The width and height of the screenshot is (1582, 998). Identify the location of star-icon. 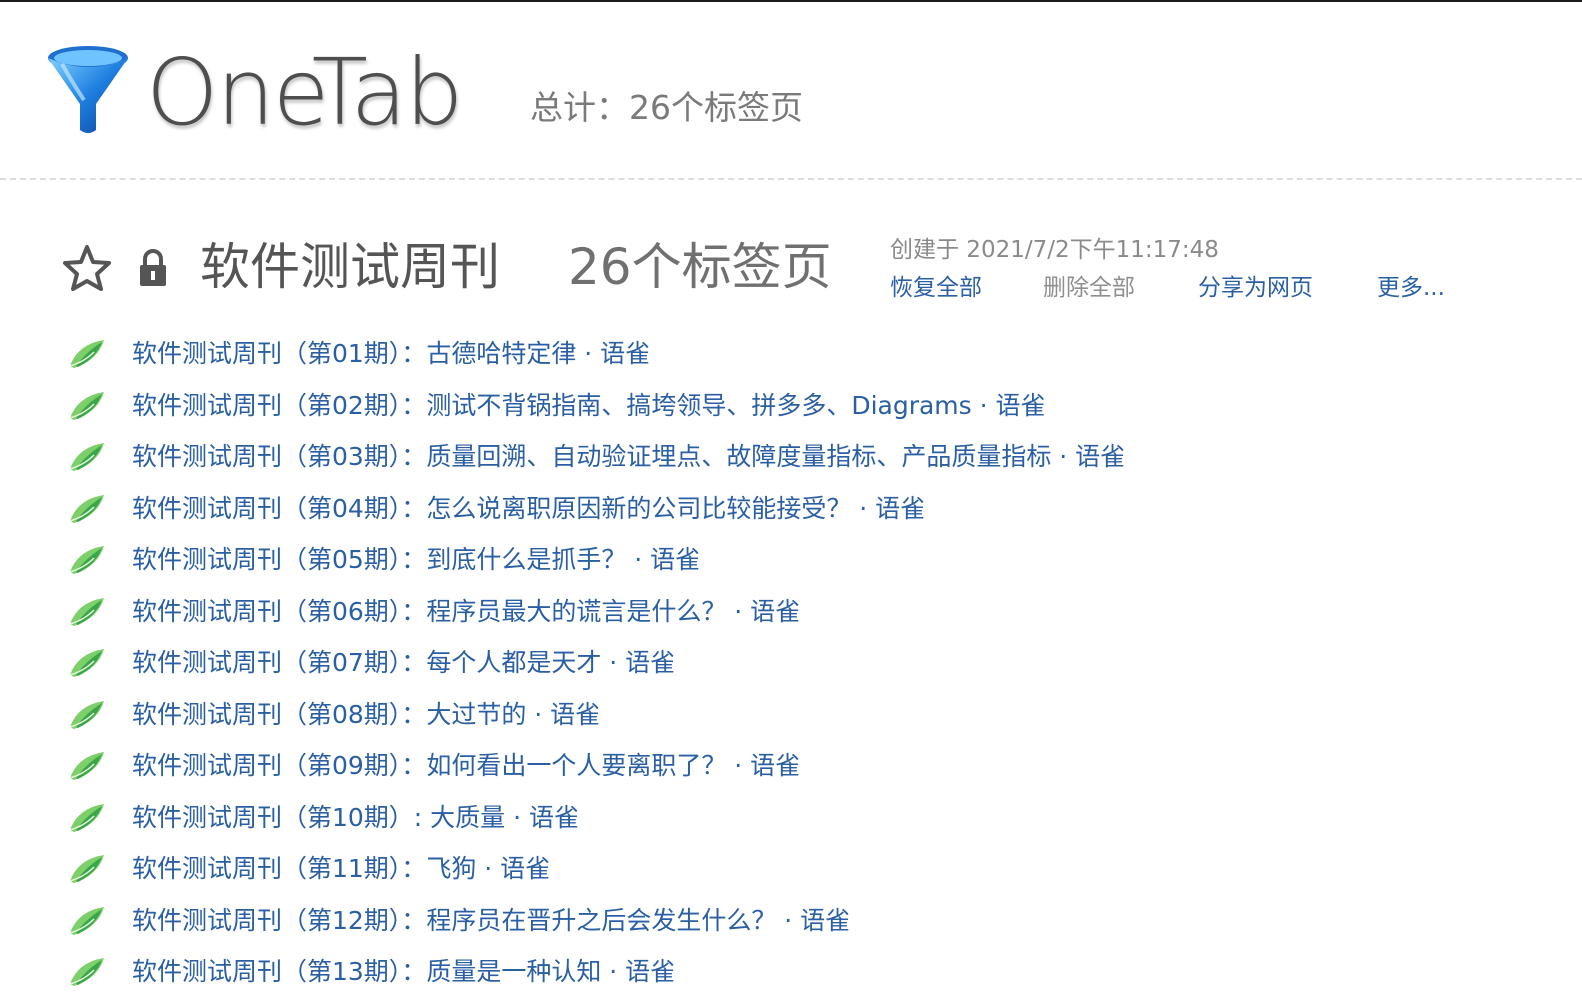
(87, 268).